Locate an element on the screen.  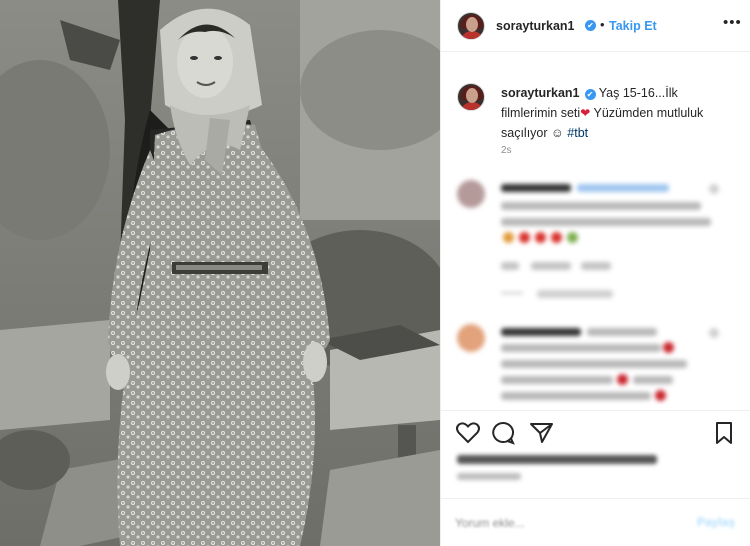
caption-avatar is located at coordinates (471, 97).